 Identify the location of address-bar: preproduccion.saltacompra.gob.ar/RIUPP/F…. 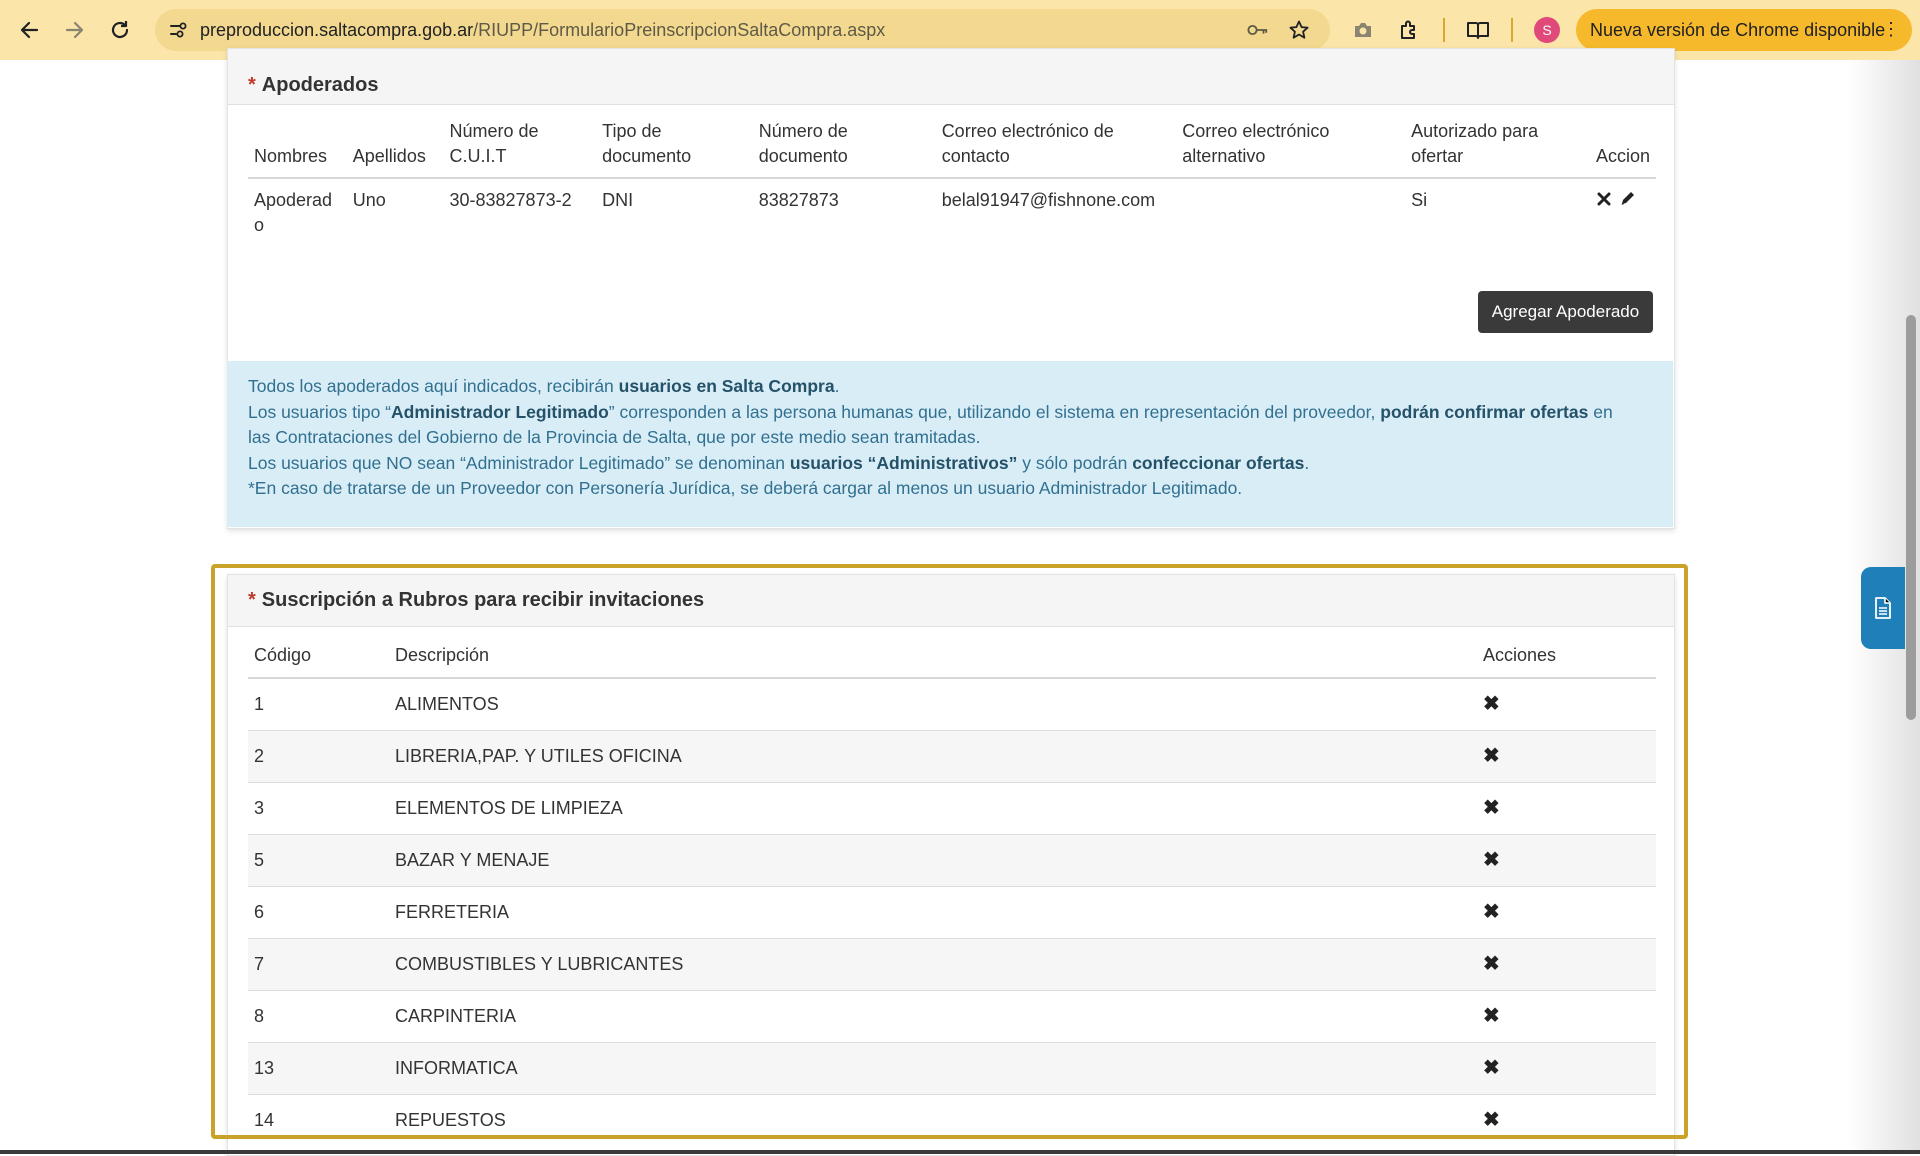
(742, 30).